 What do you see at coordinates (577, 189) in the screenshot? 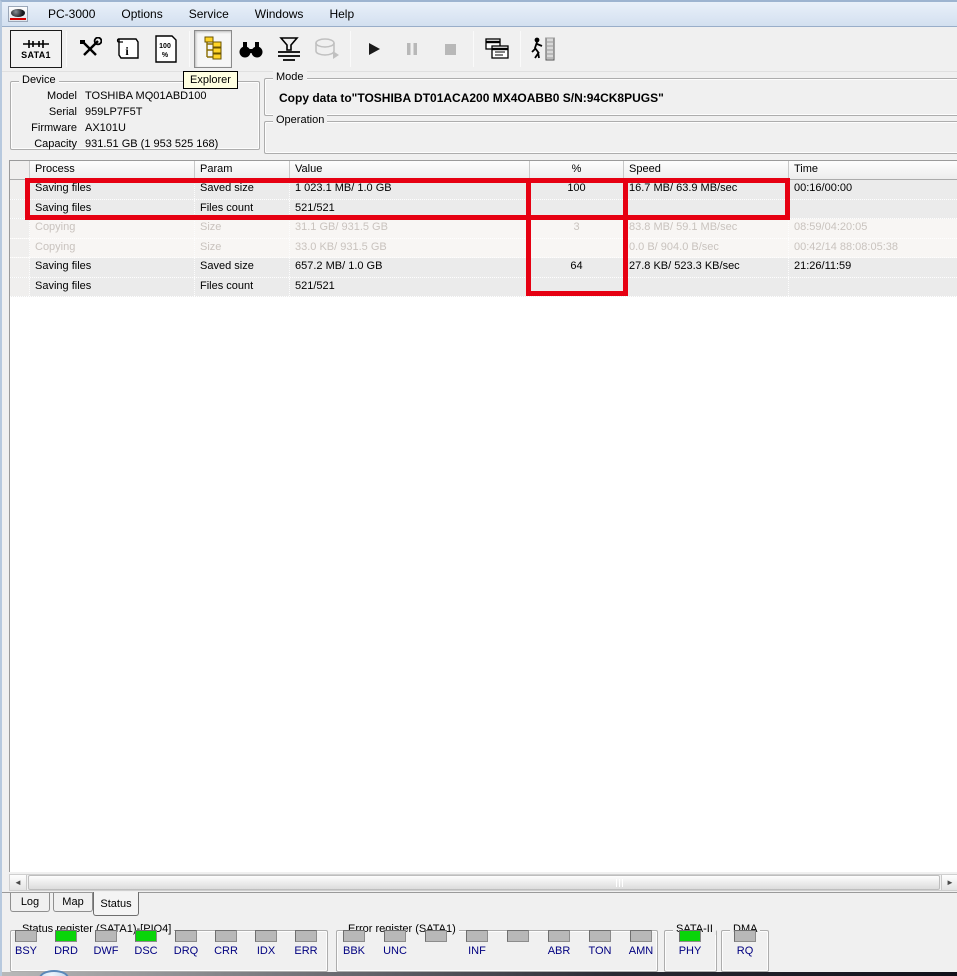
I see `cell-percent: 100` at bounding box center [577, 189].